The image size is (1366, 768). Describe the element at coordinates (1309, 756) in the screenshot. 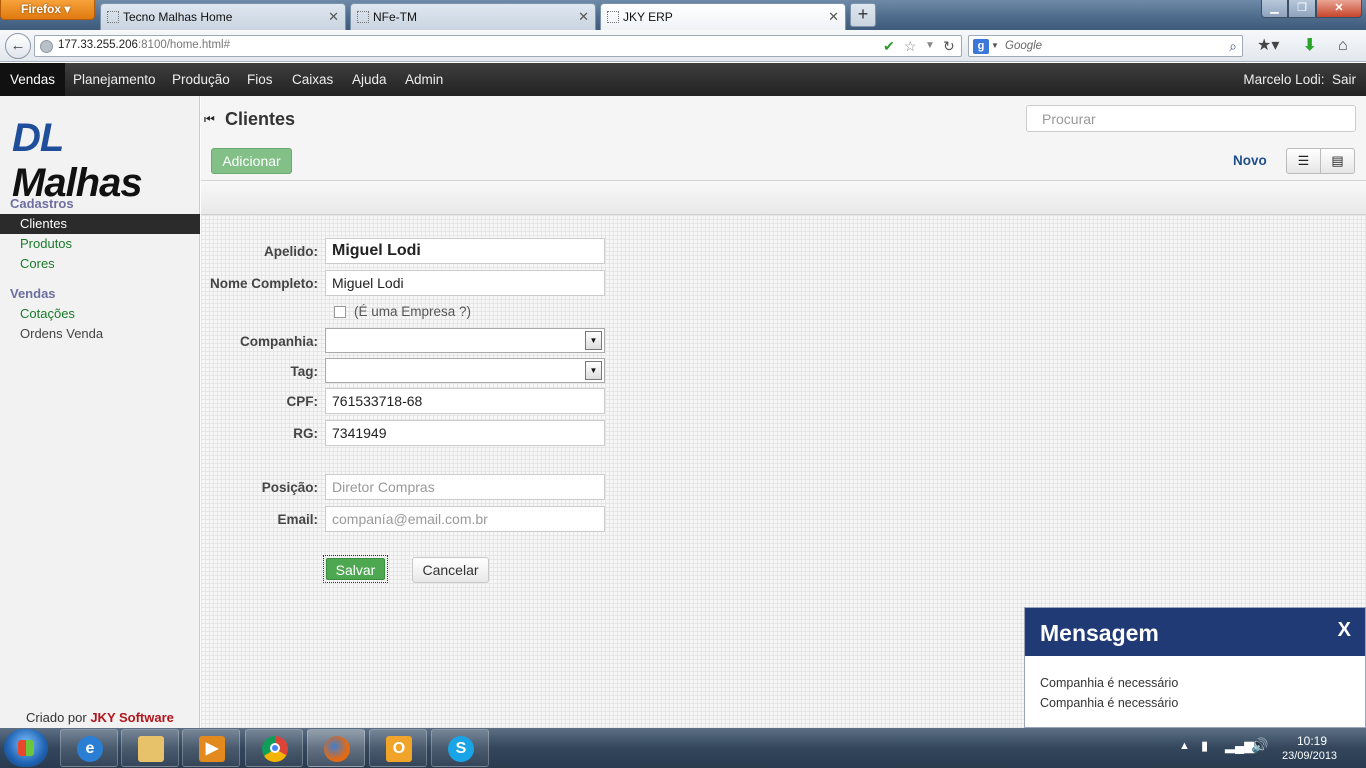

I see `clock-date: 23/09/2013` at that location.